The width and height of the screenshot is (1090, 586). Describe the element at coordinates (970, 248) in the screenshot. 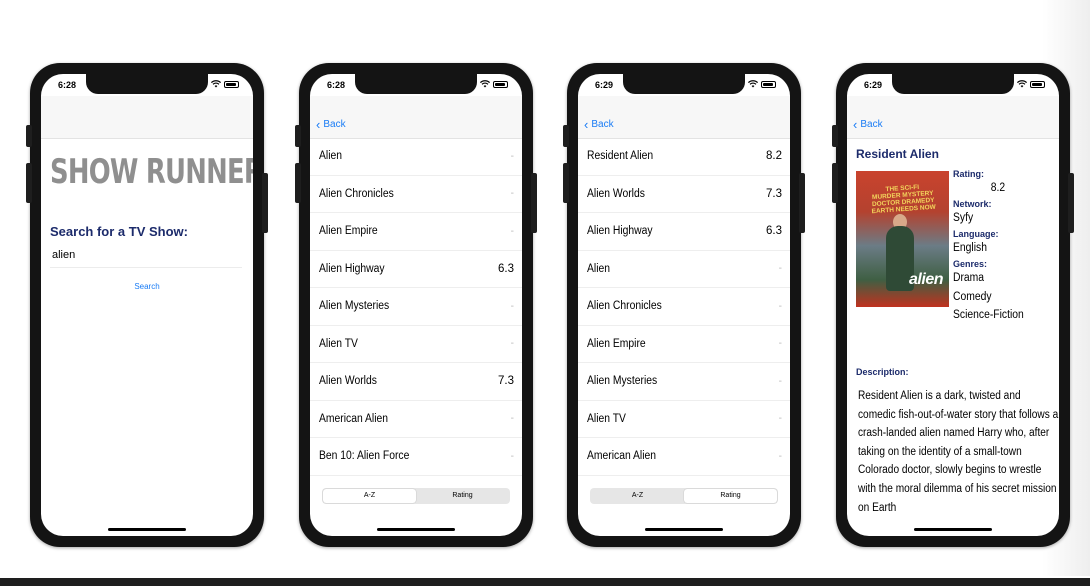

I see `language-value: English` at that location.